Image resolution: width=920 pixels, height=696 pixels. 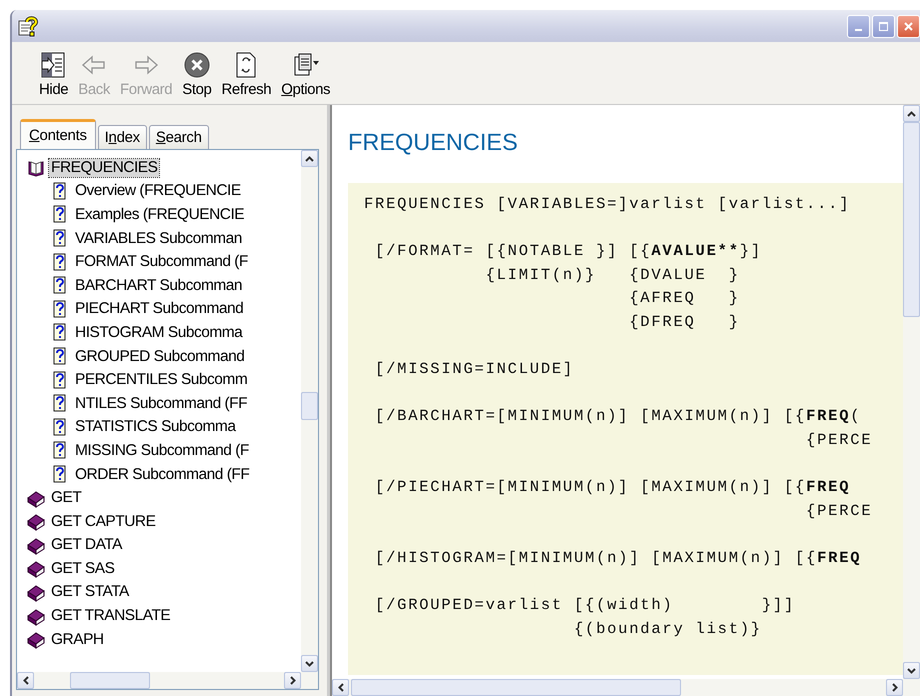 I want to click on tree-item: PERCENTILES Subcomm, so click(x=176, y=380).